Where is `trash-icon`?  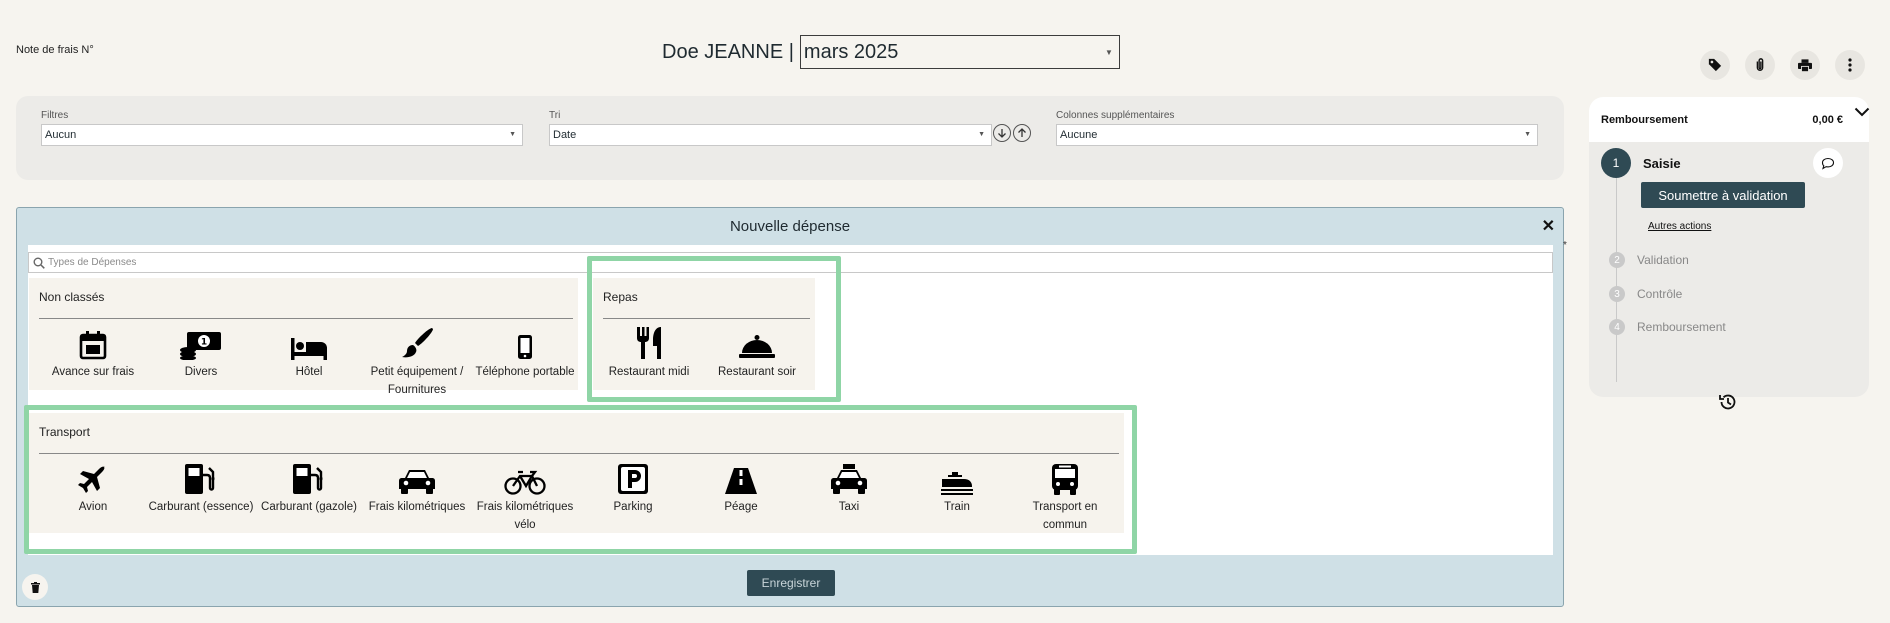 trash-icon is located at coordinates (35, 587).